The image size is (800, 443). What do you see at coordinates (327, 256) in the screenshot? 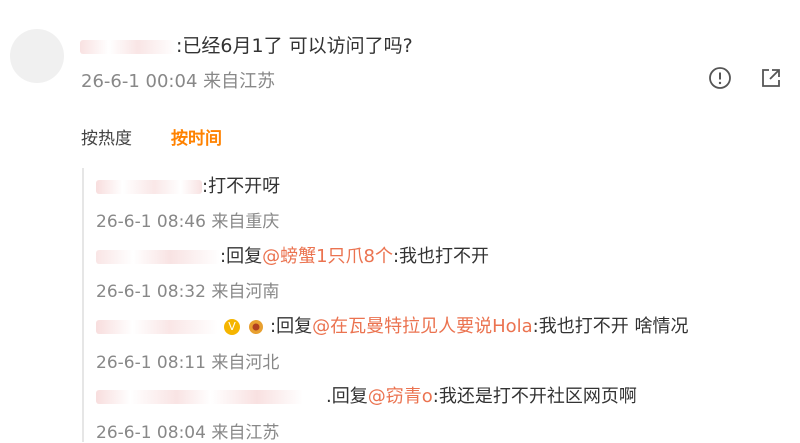
I see `mention-link: @螃蟹1只爪8个` at bounding box center [327, 256].